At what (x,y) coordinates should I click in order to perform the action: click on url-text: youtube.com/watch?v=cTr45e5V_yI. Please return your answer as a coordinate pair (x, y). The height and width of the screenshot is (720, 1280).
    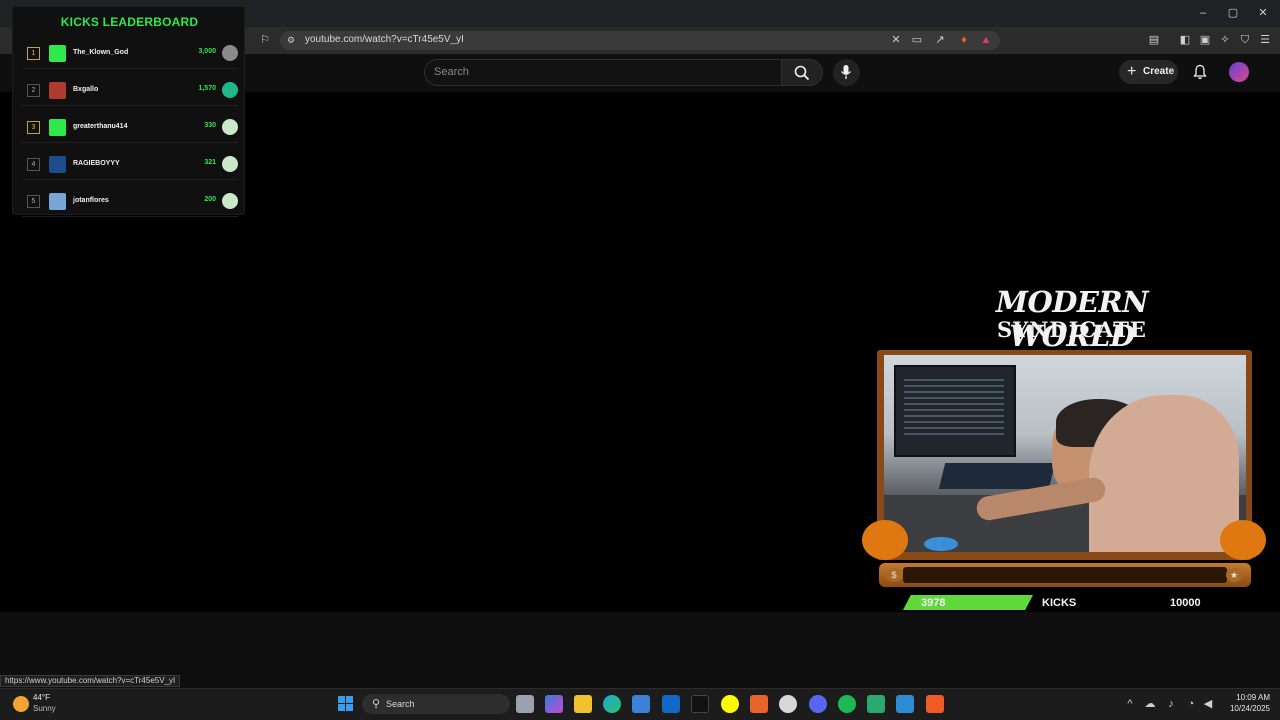
    Looking at the image, I should click on (384, 39).